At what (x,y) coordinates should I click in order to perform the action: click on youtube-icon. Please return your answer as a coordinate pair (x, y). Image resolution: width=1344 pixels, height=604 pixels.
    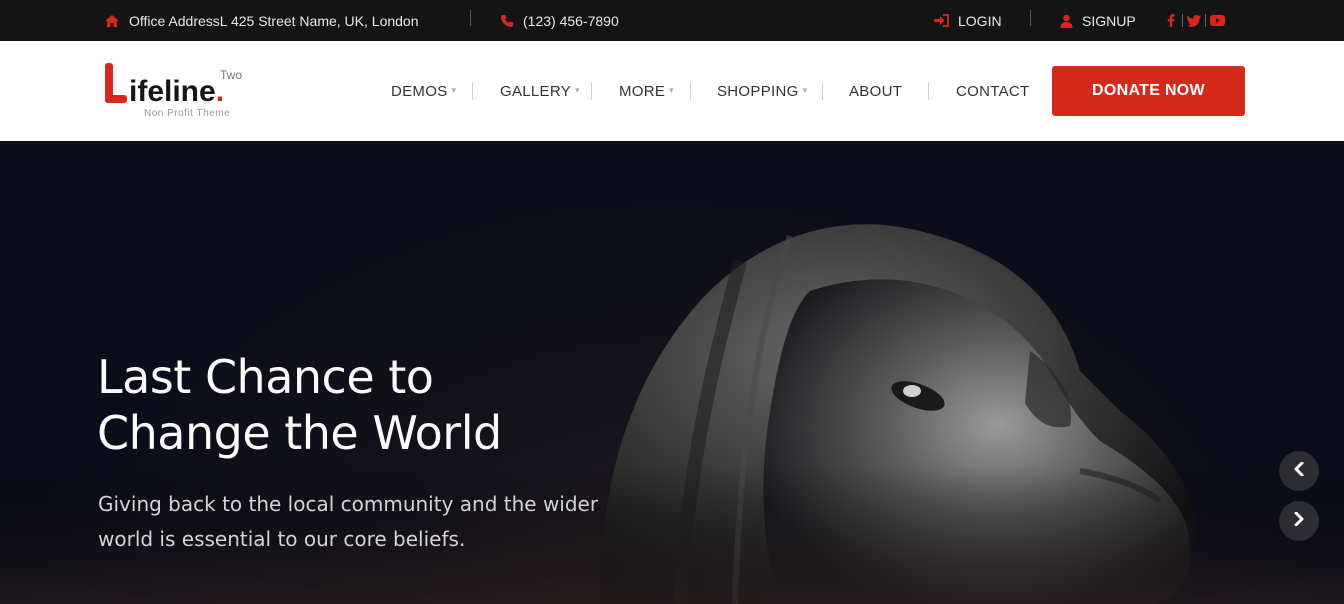
    Looking at the image, I should click on (1217, 21).